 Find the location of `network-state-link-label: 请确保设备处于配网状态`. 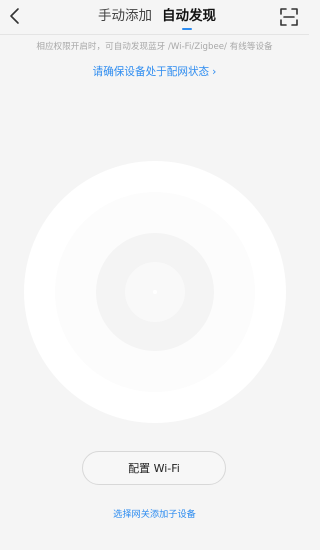

network-state-link-label: 请确保设备处于配网状态 is located at coordinates (151, 72).